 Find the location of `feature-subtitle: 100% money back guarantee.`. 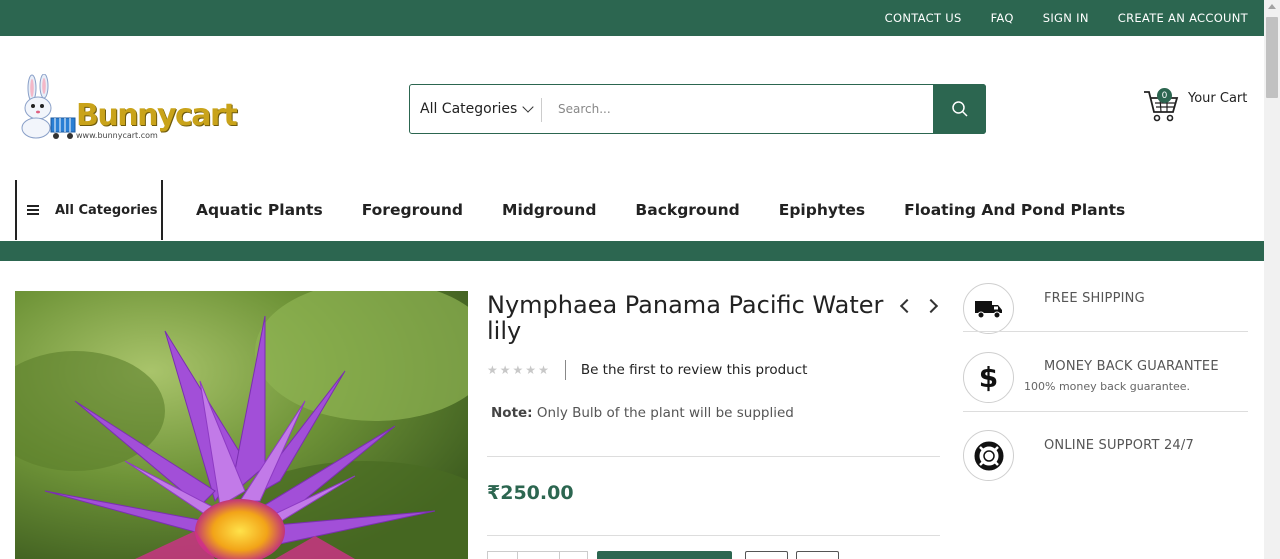

feature-subtitle: 100% money back guarantee. is located at coordinates (1107, 386).